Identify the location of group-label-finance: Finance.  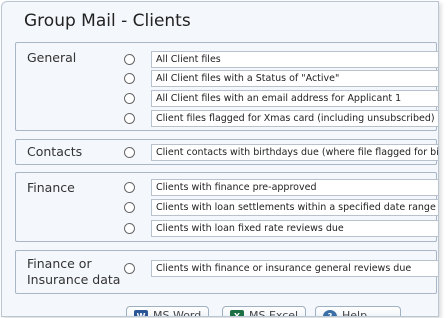
(51, 187).